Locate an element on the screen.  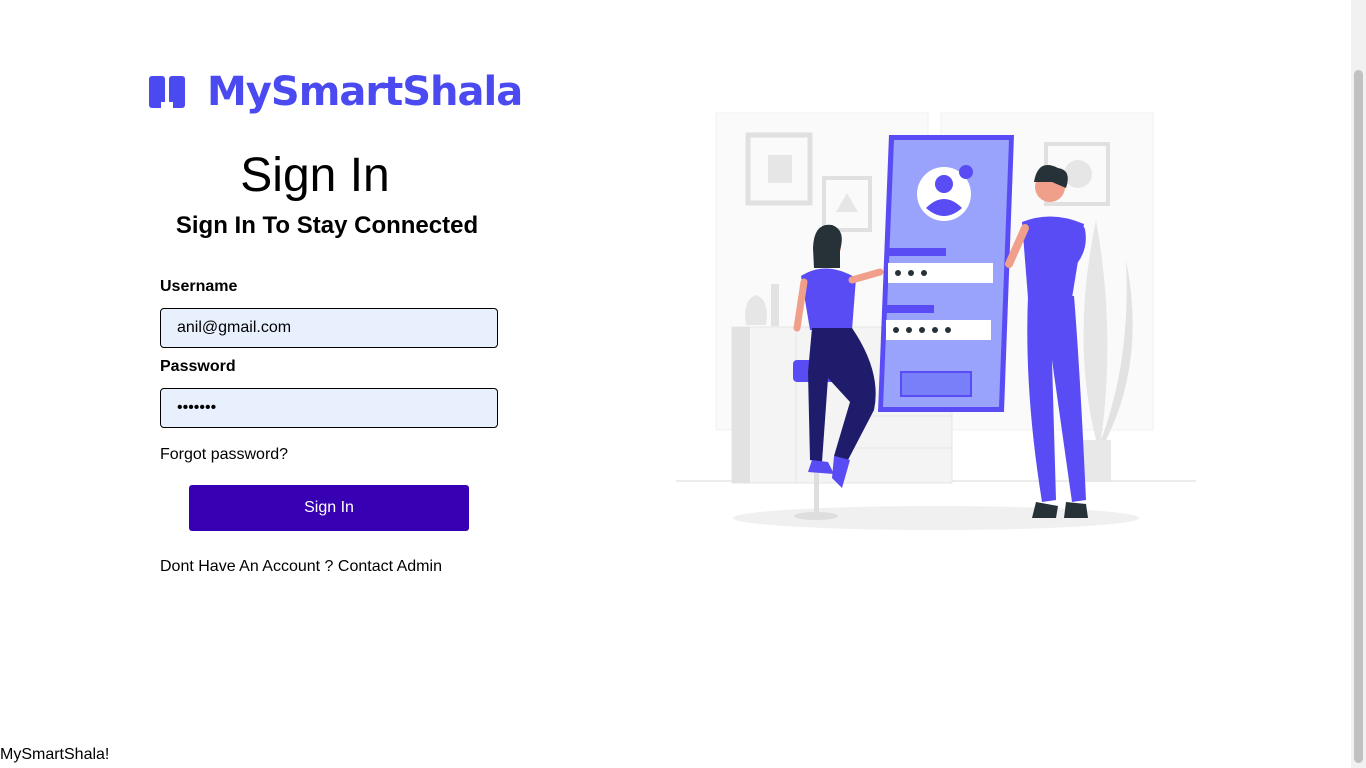
brand-name: MySmartShala is located at coordinates (365, 92).